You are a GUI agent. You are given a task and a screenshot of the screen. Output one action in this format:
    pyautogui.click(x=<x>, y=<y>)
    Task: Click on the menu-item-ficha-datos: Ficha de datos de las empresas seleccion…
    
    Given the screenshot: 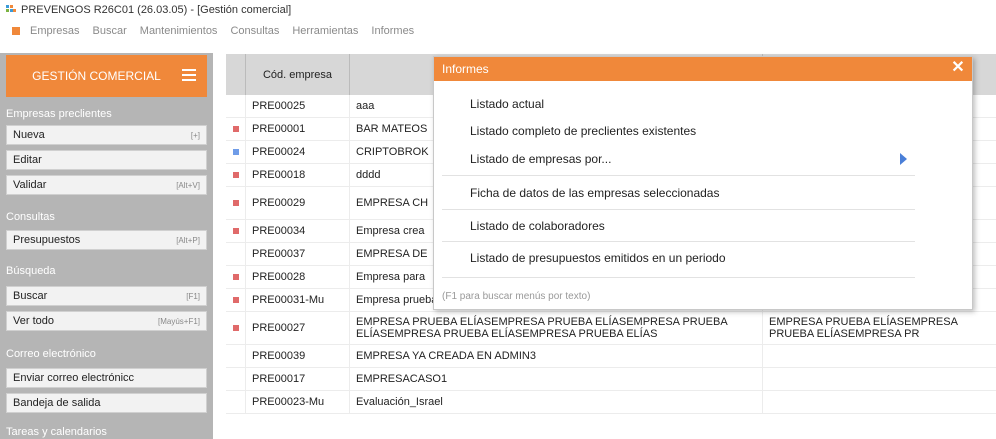 What is the action you would take?
    pyautogui.click(x=594, y=193)
    